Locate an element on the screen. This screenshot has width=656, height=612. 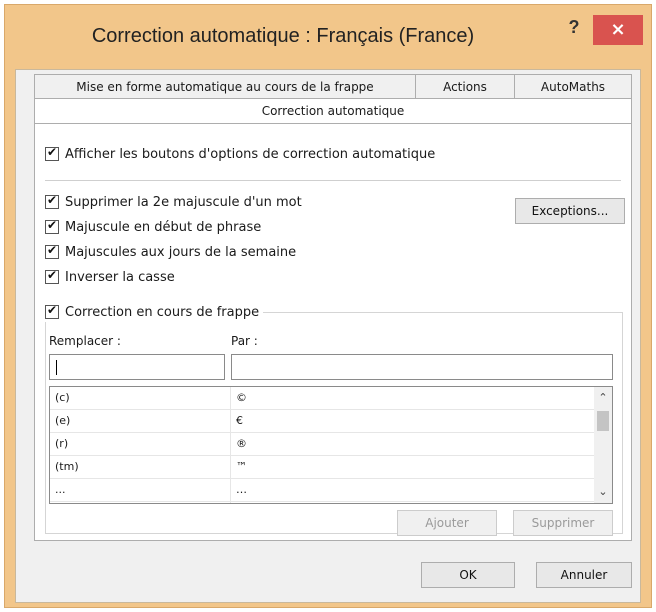
tab-automaths: AutoMaths is located at coordinates (573, 87).